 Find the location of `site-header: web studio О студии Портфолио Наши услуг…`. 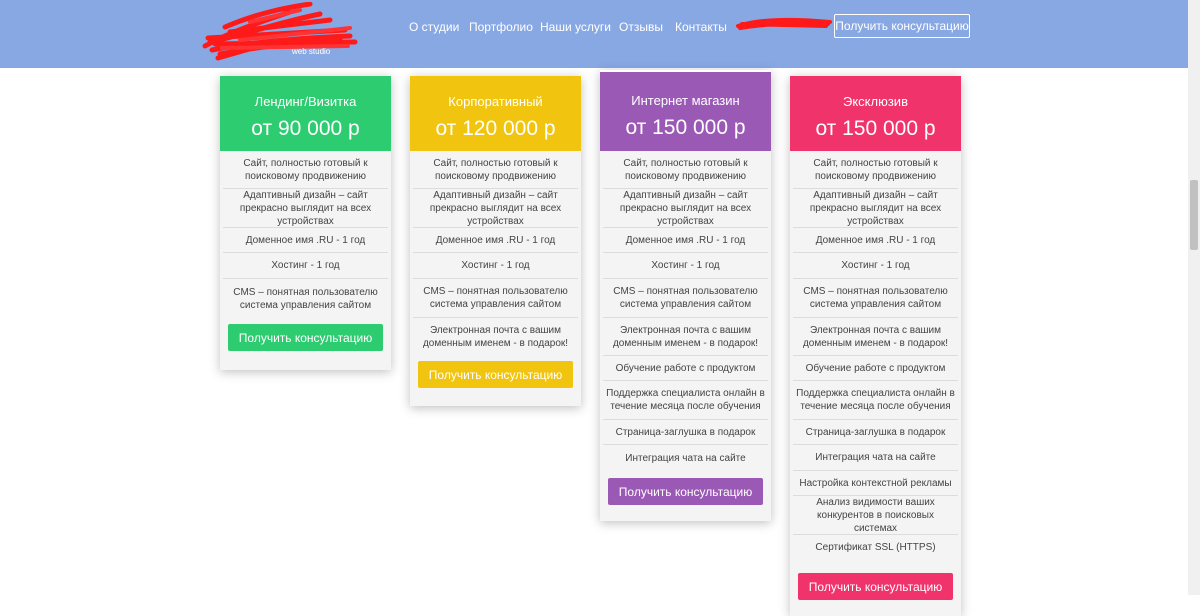

site-header: web studio О студии Портфолио Наши услуг… is located at coordinates (594, 34).